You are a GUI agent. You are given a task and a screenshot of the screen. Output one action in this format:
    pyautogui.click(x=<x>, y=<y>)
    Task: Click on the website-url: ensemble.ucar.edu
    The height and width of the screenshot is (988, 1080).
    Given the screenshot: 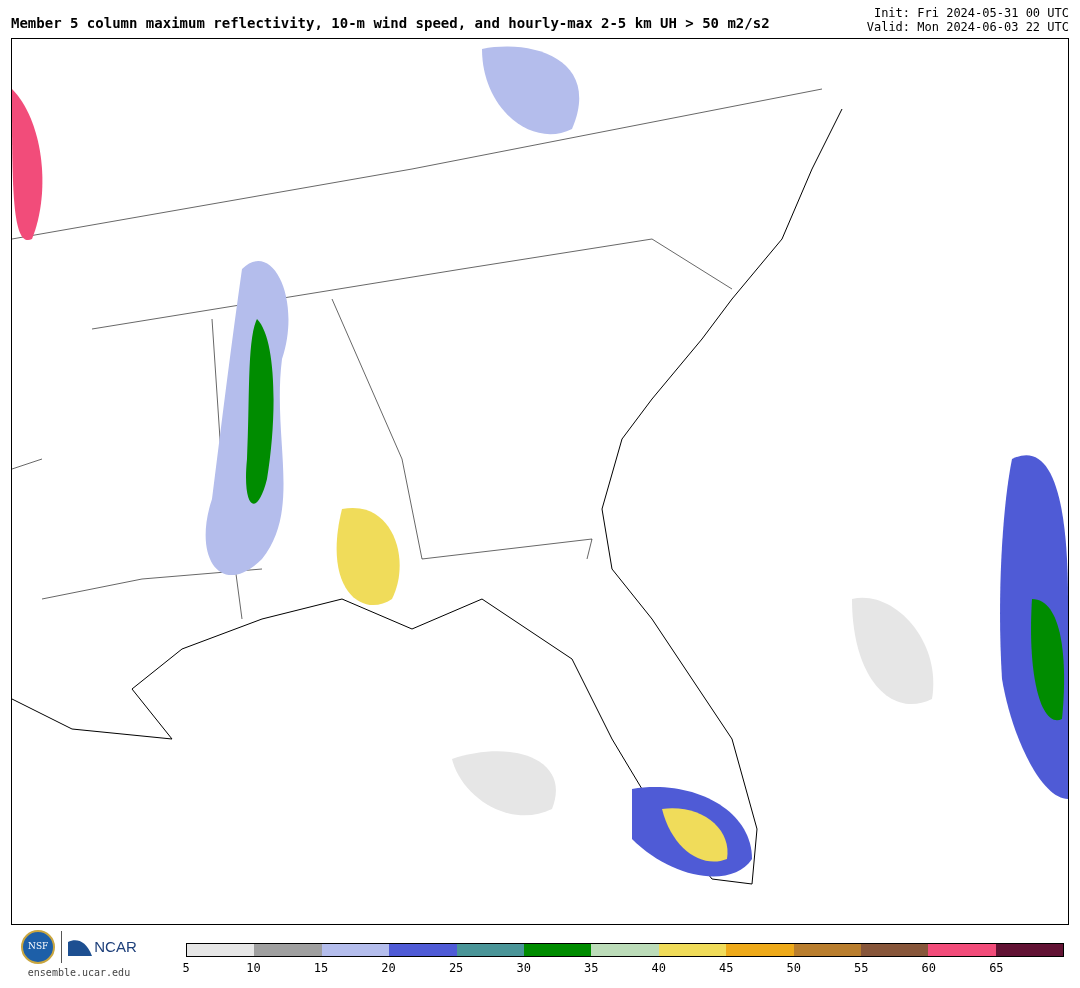 What is the action you would take?
    pyautogui.click(x=79, y=973)
    